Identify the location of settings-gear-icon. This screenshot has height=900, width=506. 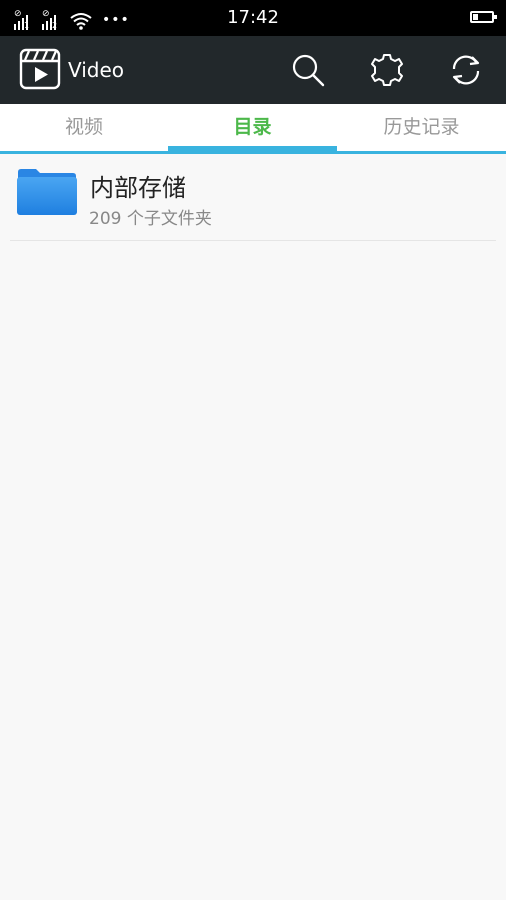
(387, 70).